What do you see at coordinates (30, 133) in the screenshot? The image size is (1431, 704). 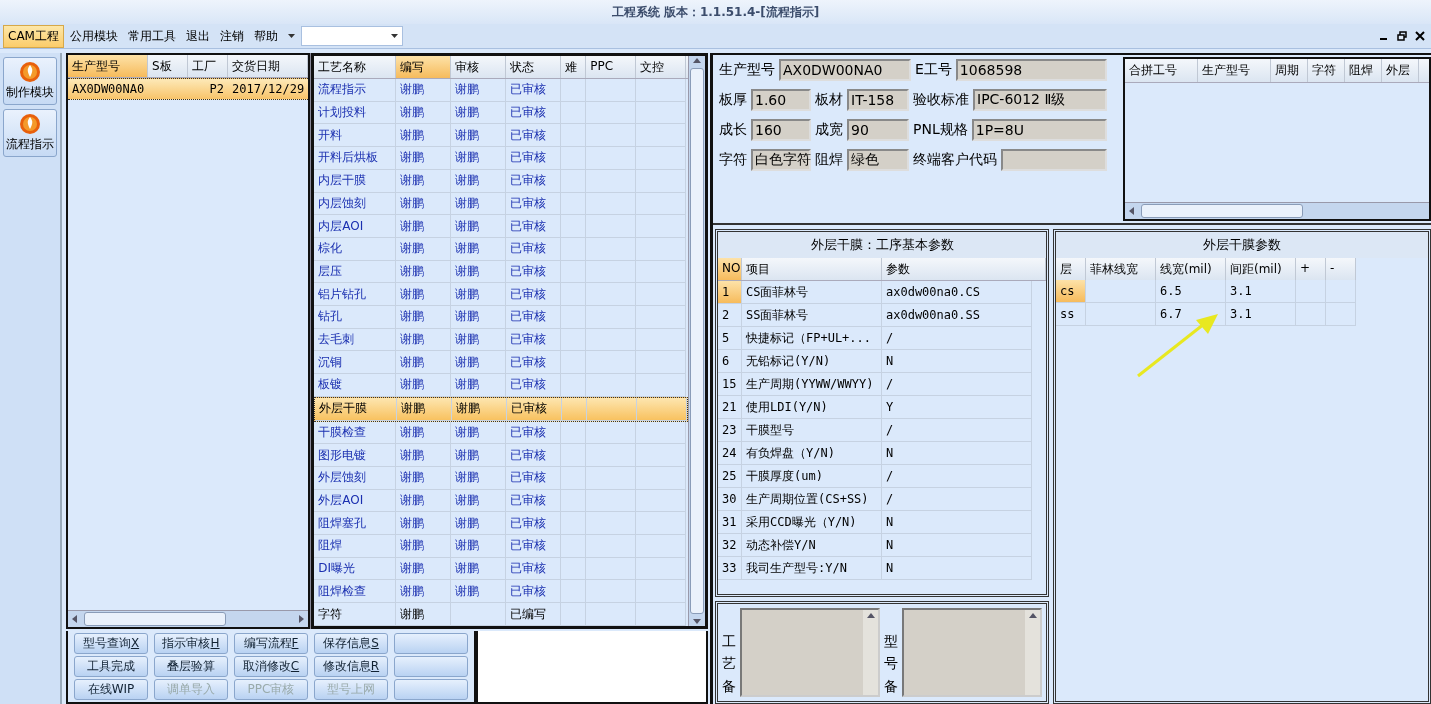 I see `module-button: 流程指示` at bounding box center [30, 133].